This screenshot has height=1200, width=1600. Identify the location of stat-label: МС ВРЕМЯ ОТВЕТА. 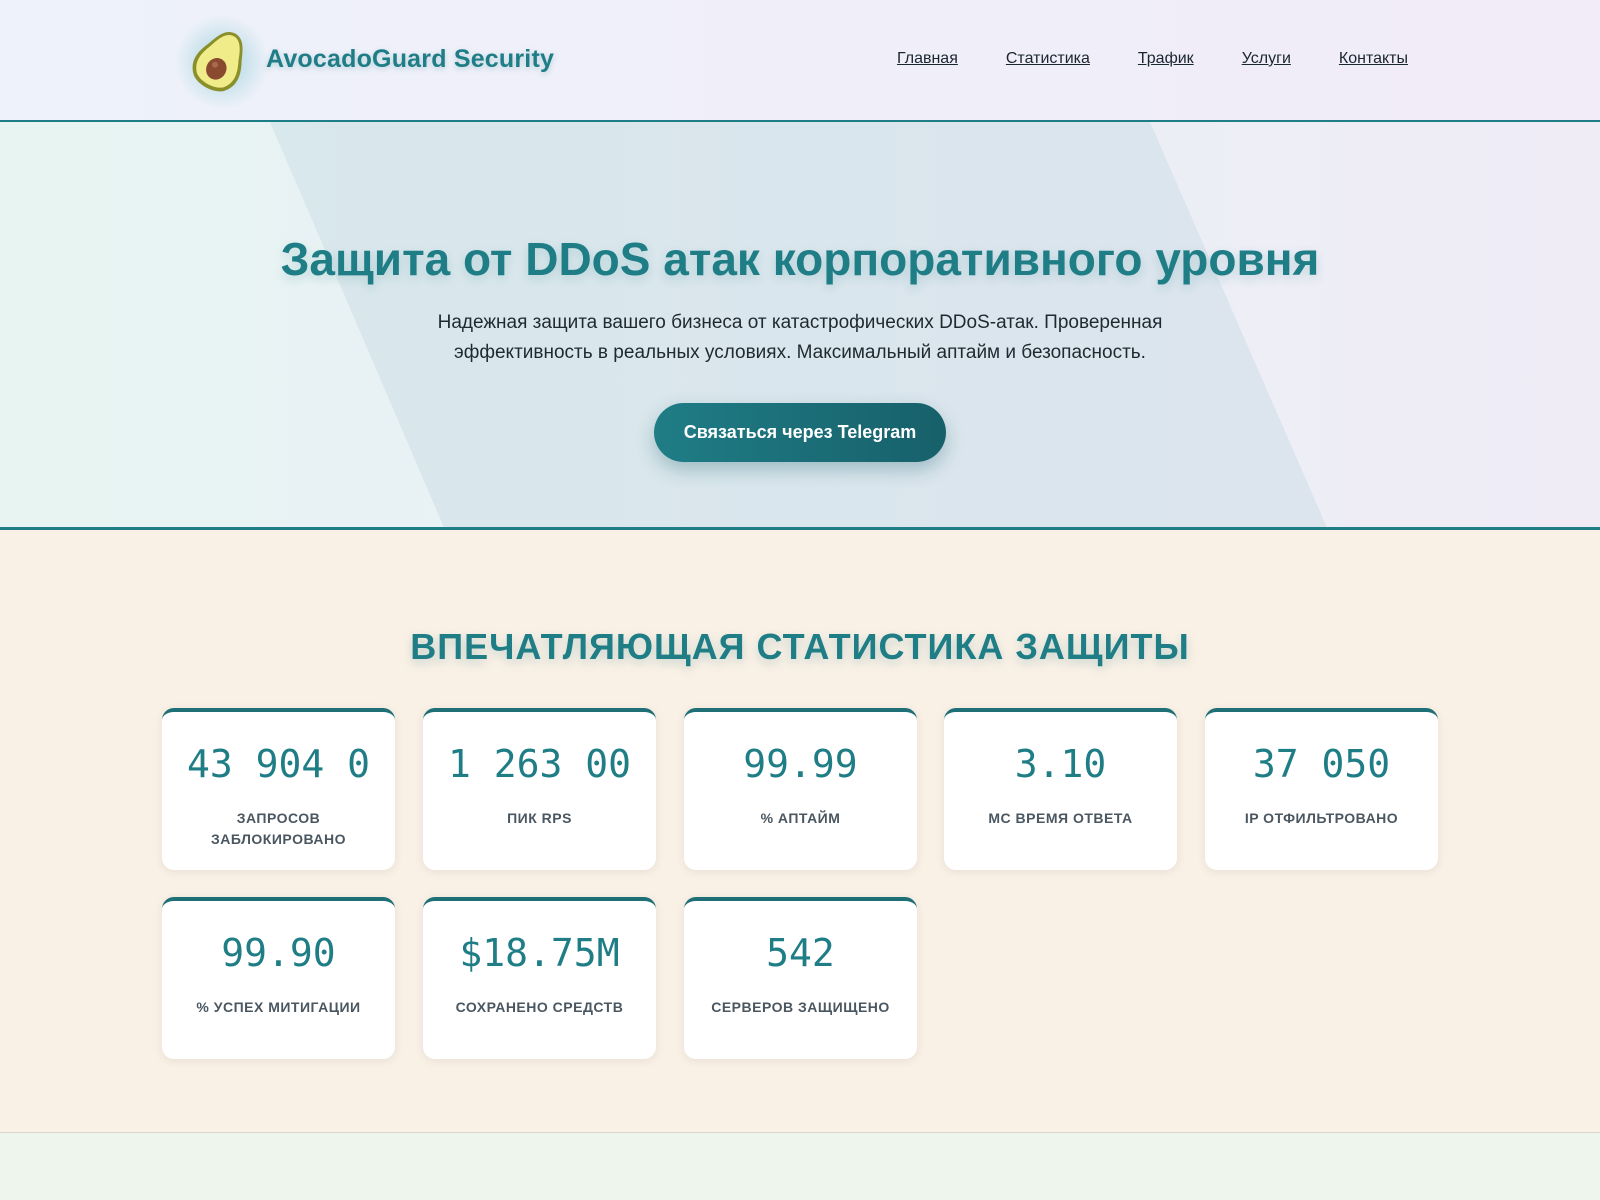
(1060, 818).